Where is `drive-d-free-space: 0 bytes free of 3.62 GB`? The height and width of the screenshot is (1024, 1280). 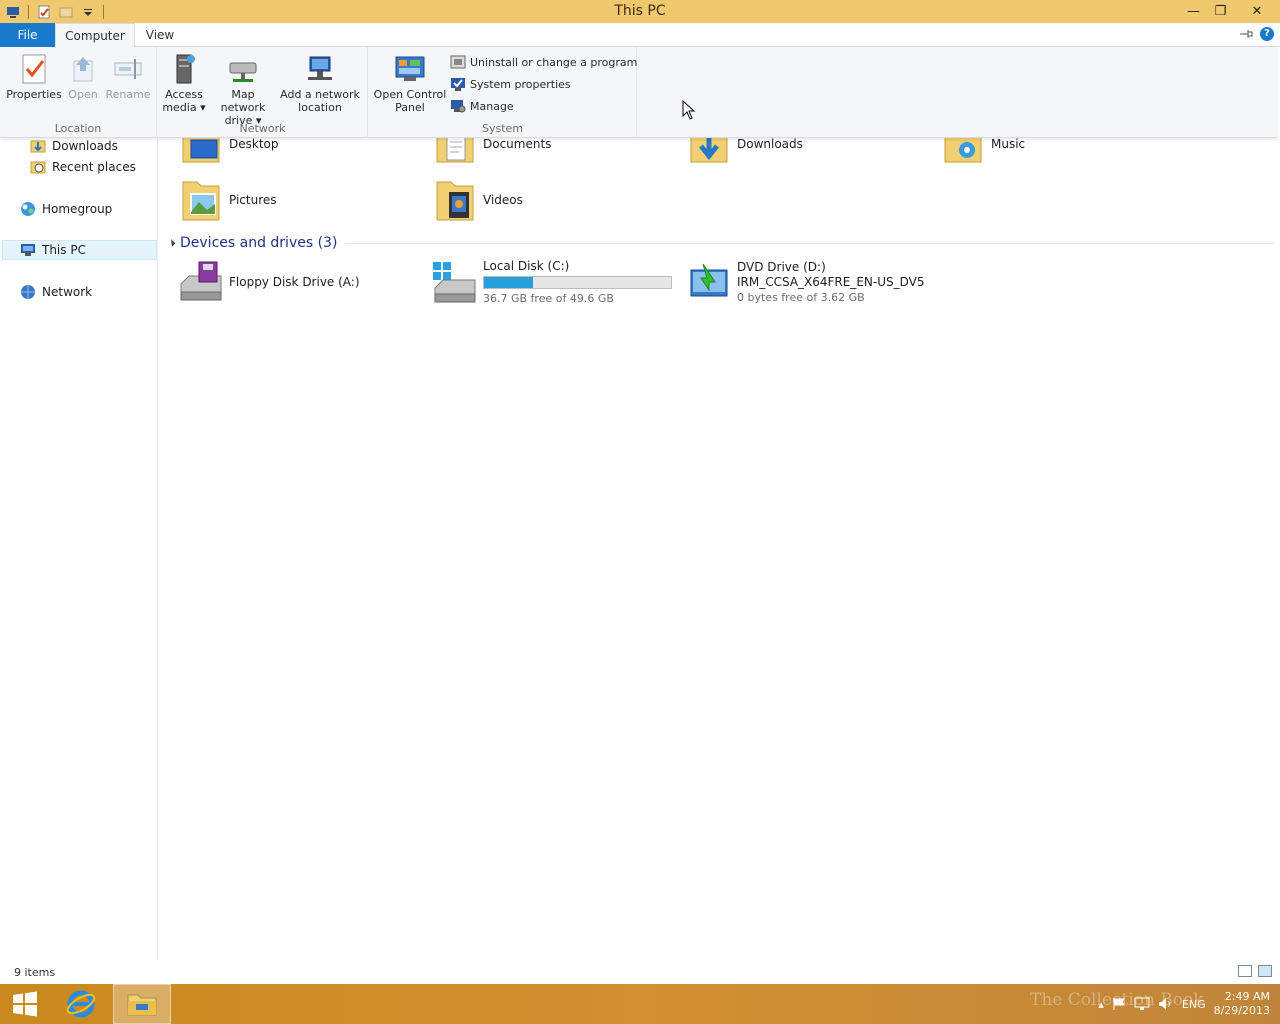
drive-d-free-space: 0 bytes free of 3.62 GB is located at coordinates (801, 297).